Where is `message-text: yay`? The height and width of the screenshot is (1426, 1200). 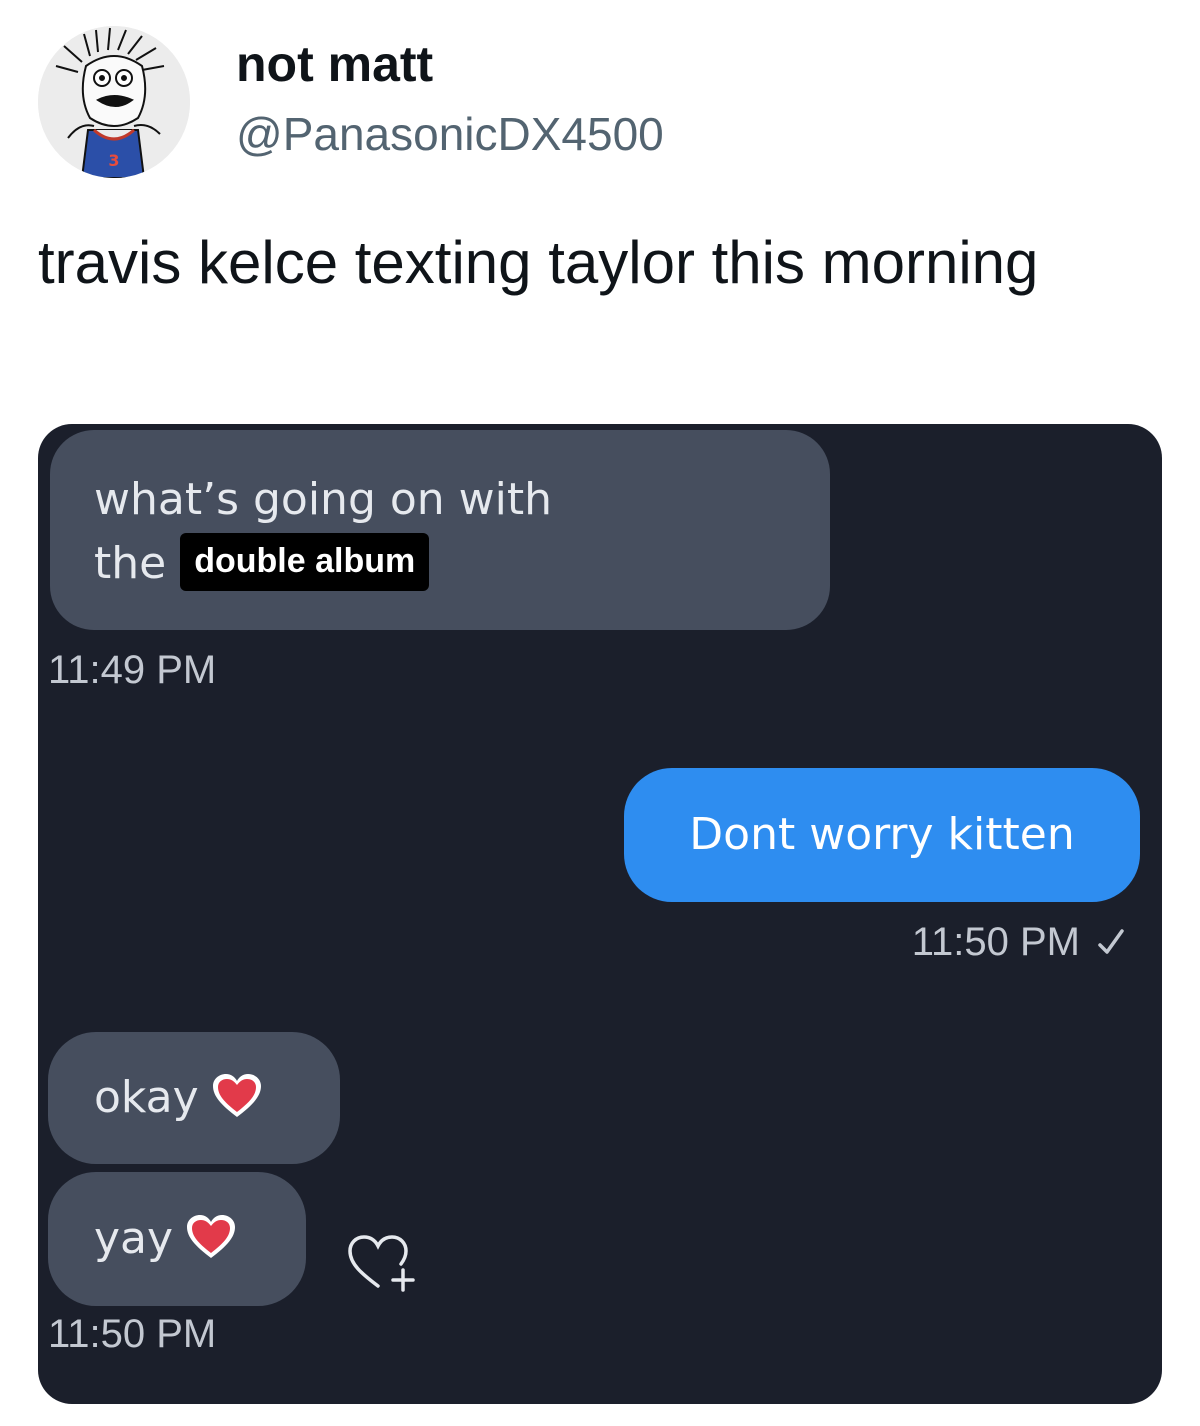
message-text: yay is located at coordinates (134, 1238).